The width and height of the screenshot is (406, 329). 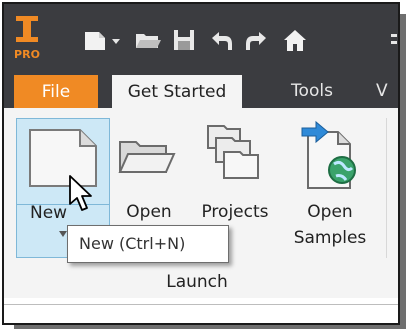 I want to click on open-folder-large-icon, so click(x=146, y=156).